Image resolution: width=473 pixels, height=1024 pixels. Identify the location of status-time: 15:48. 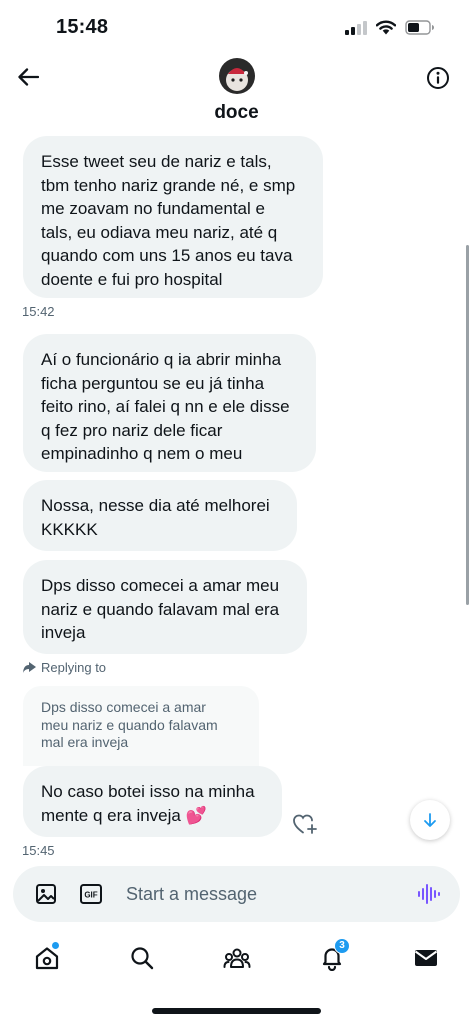
(82, 27).